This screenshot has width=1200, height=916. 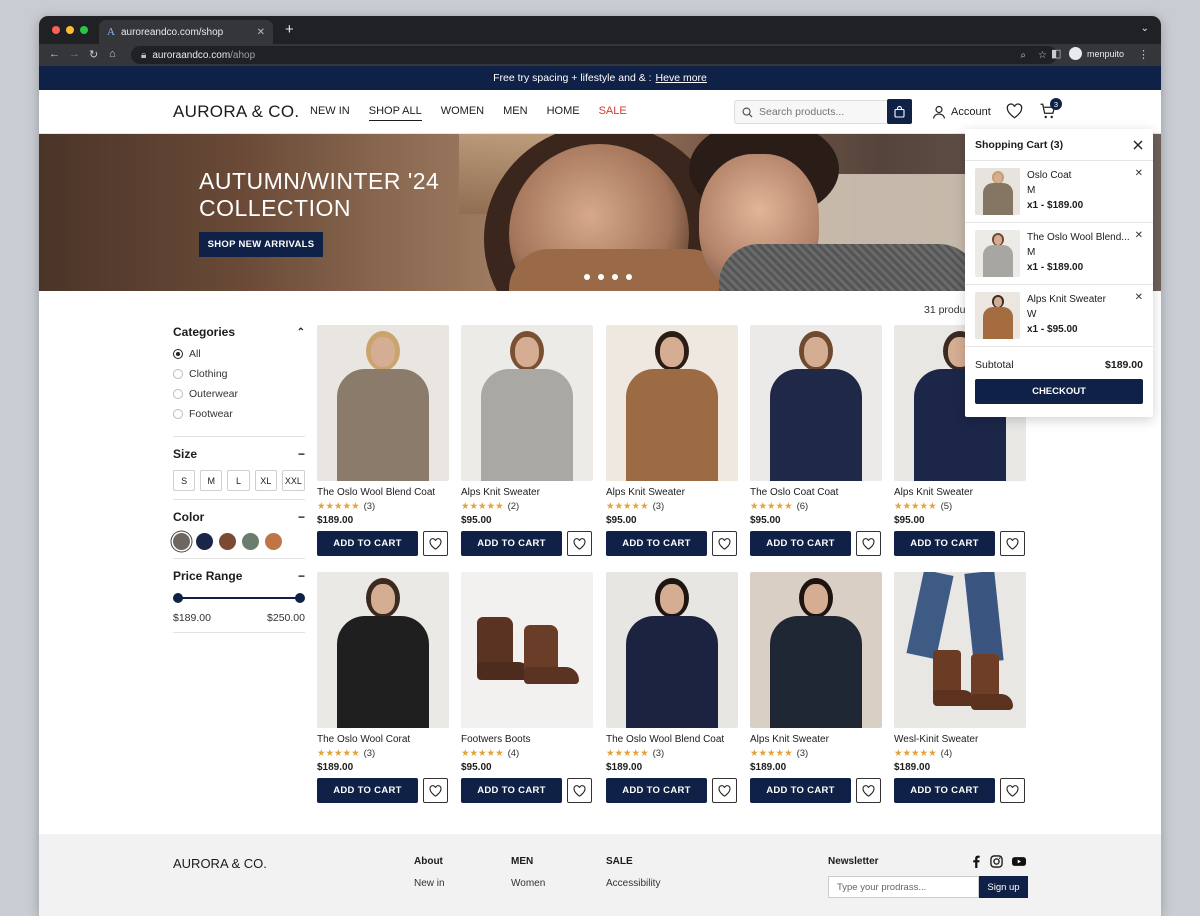 I want to click on category-option: Outerwear, so click(x=239, y=394).